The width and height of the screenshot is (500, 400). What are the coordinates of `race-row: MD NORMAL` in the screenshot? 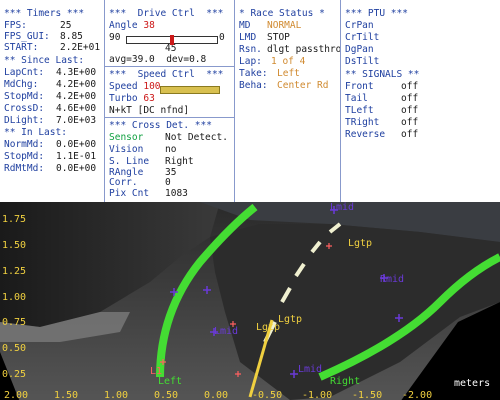 It's located at (270, 25).